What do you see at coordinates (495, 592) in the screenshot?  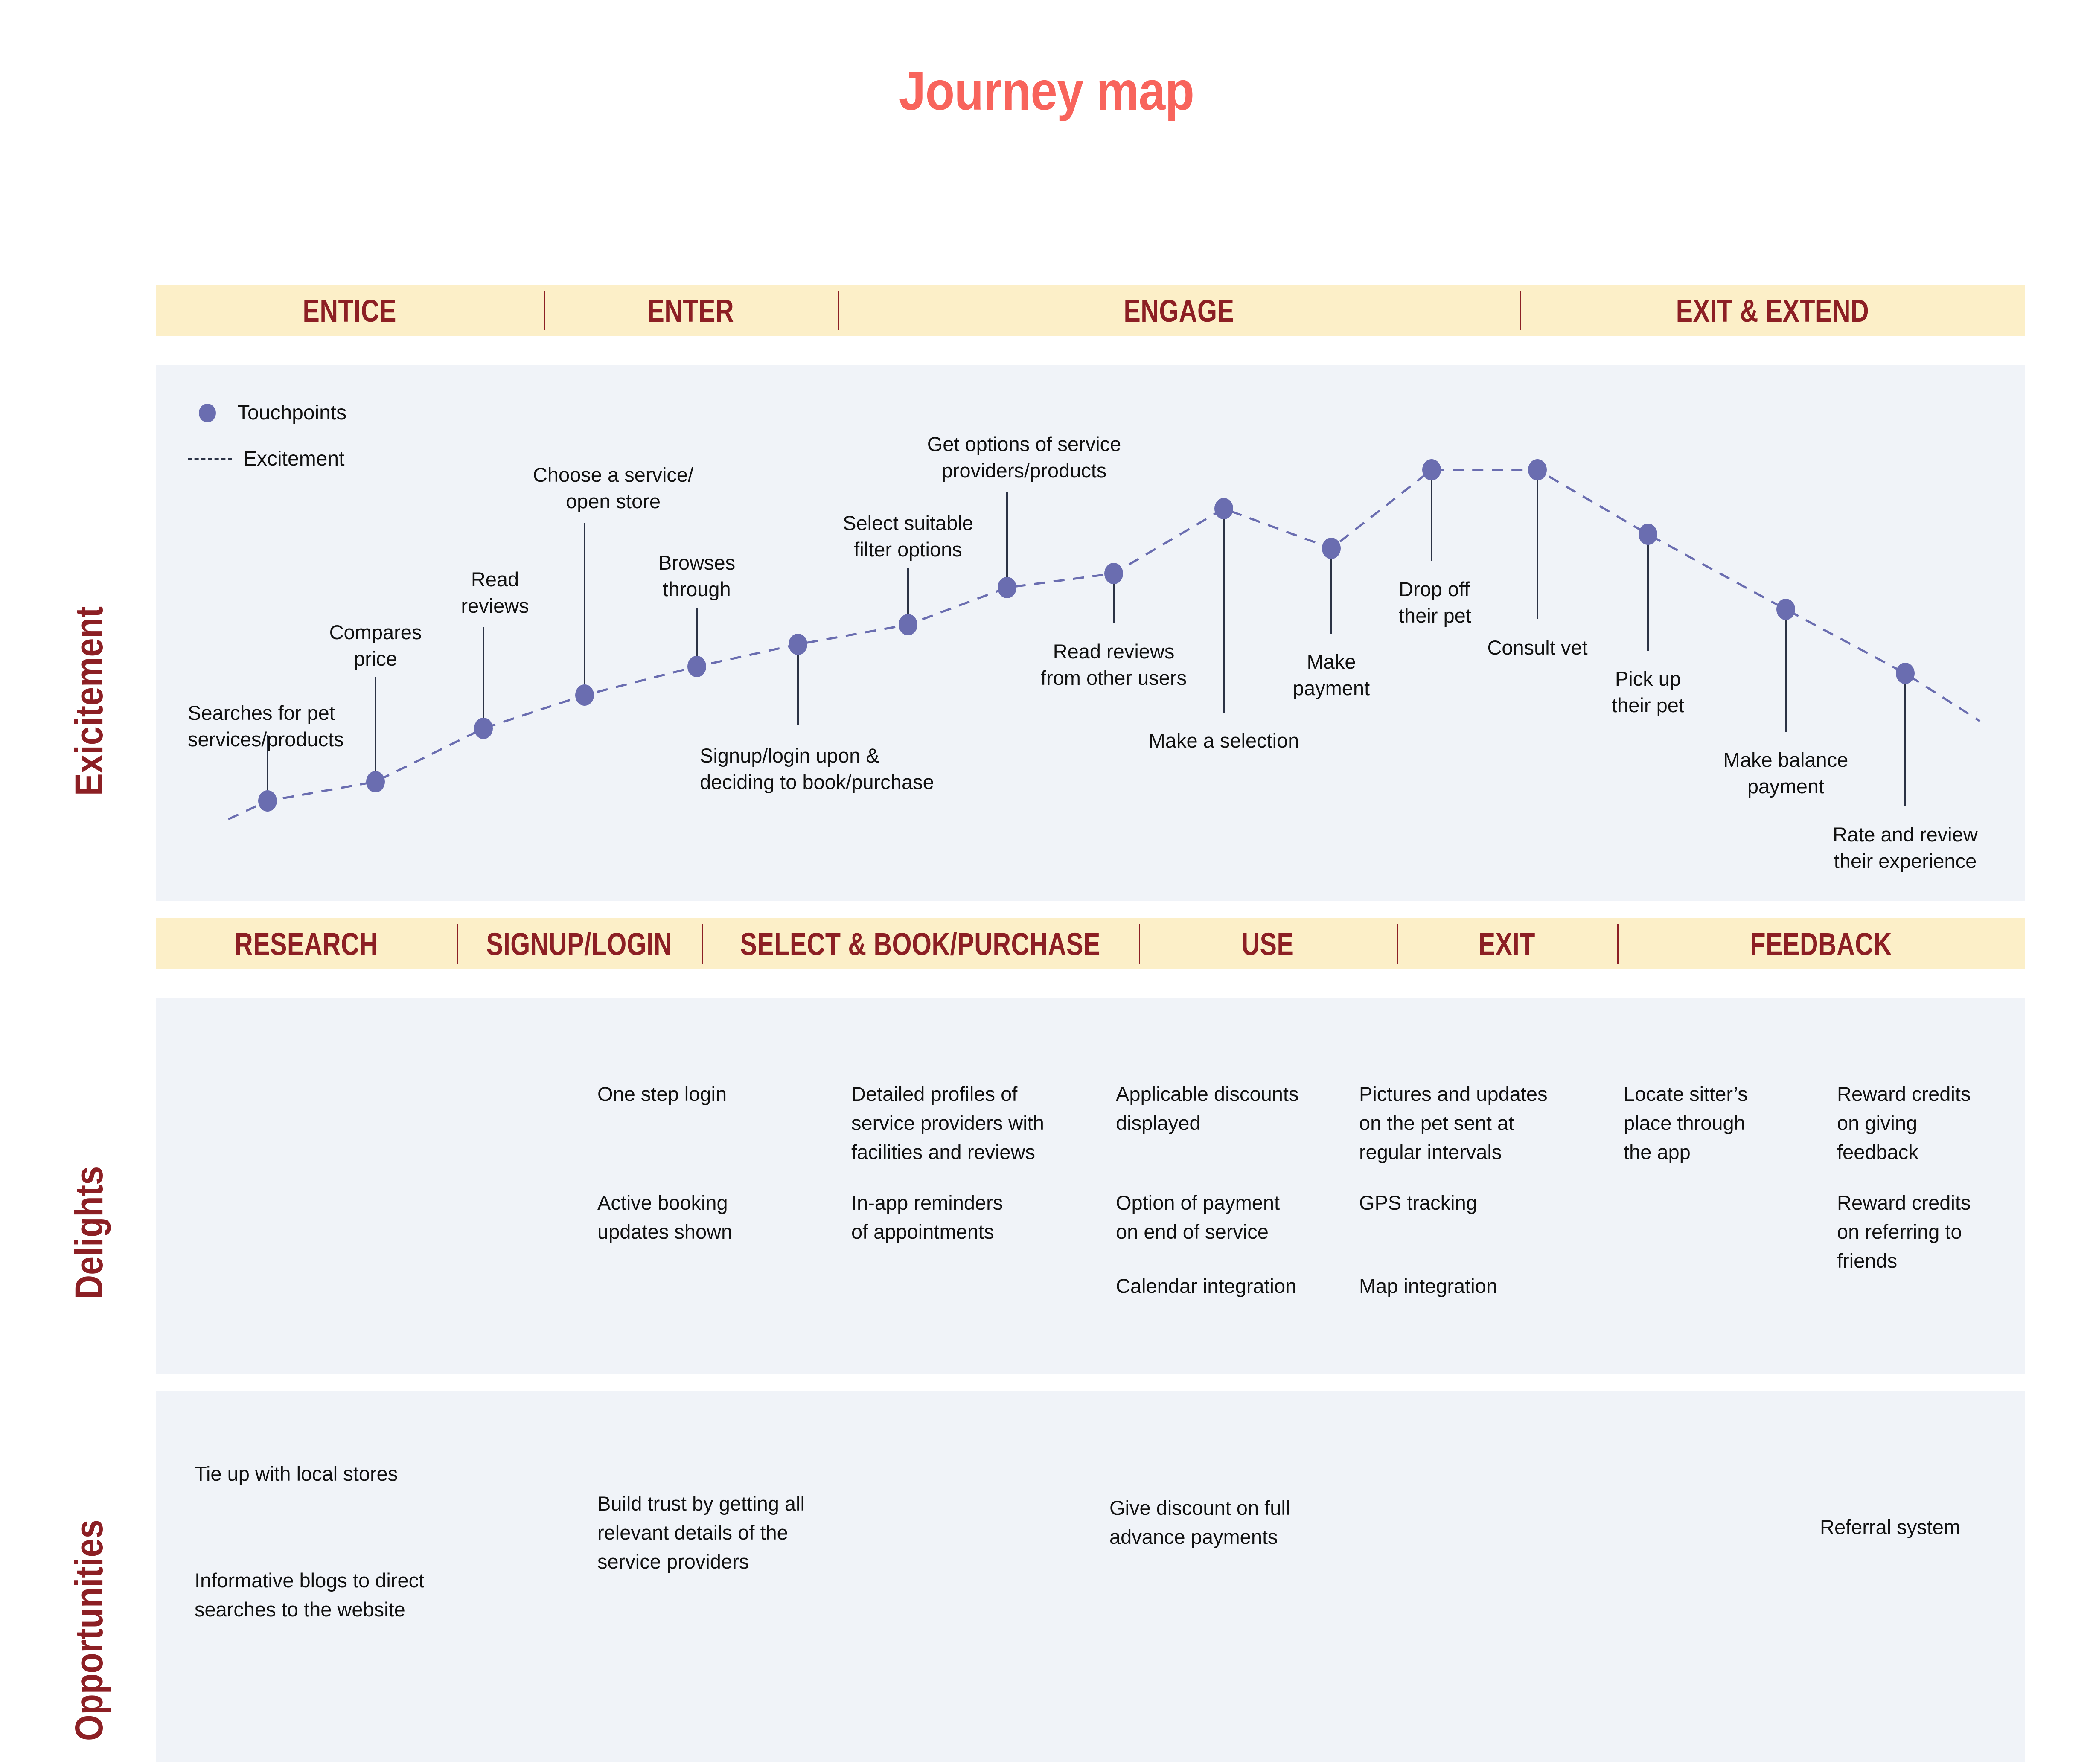 I see `touchpoint-label: Read reviews` at bounding box center [495, 592].